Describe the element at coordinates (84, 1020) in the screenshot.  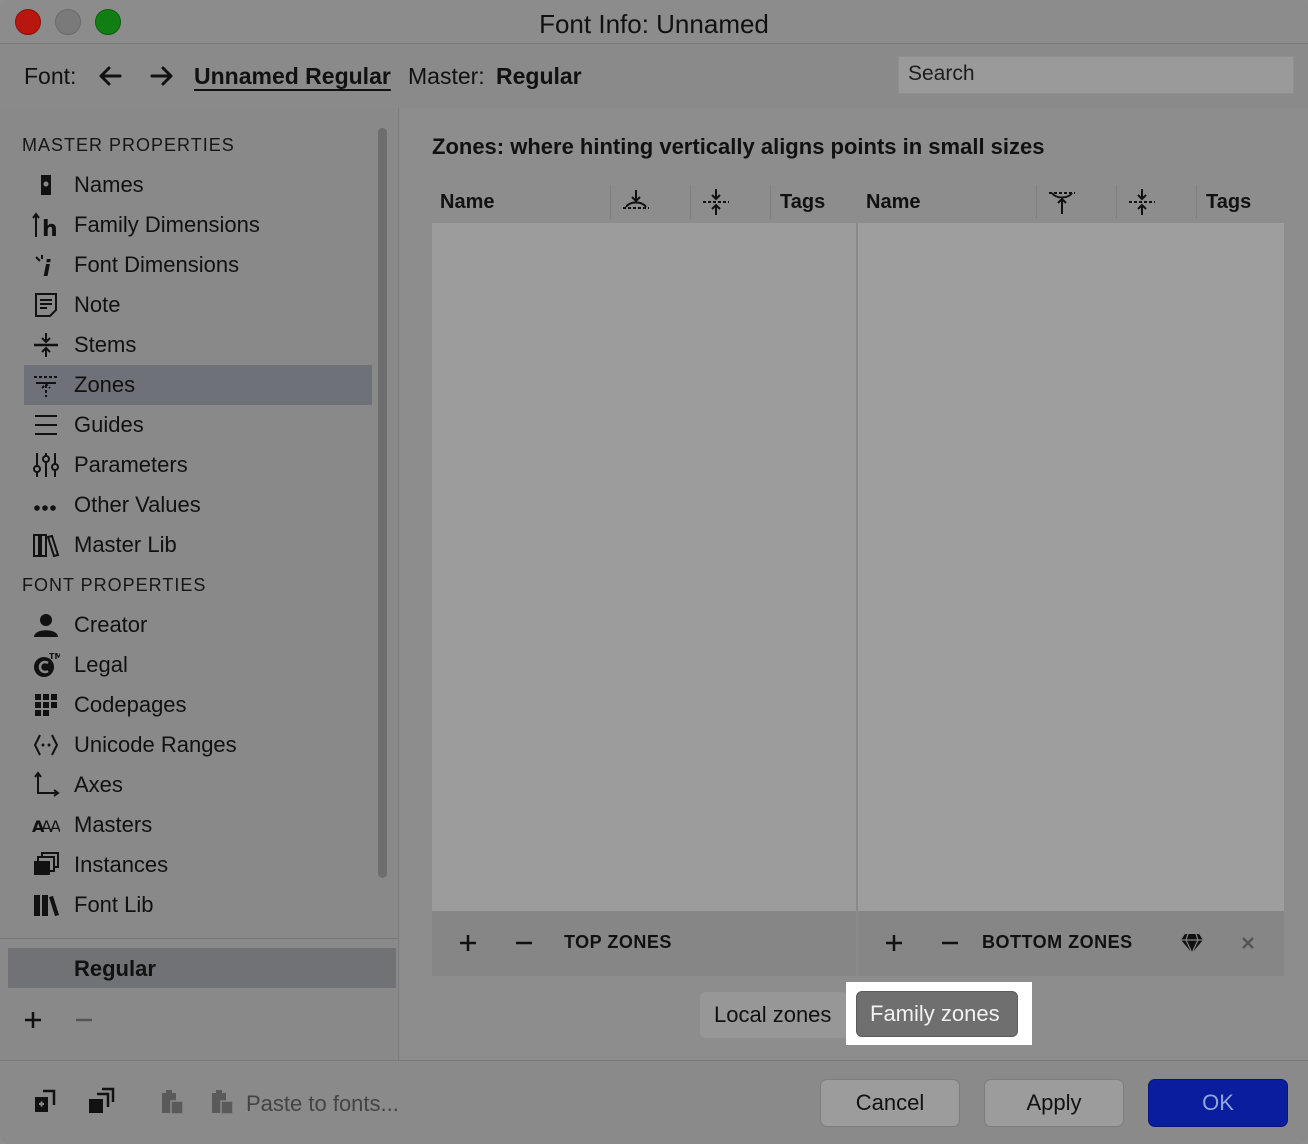
I see `remove-master-button` at that location.